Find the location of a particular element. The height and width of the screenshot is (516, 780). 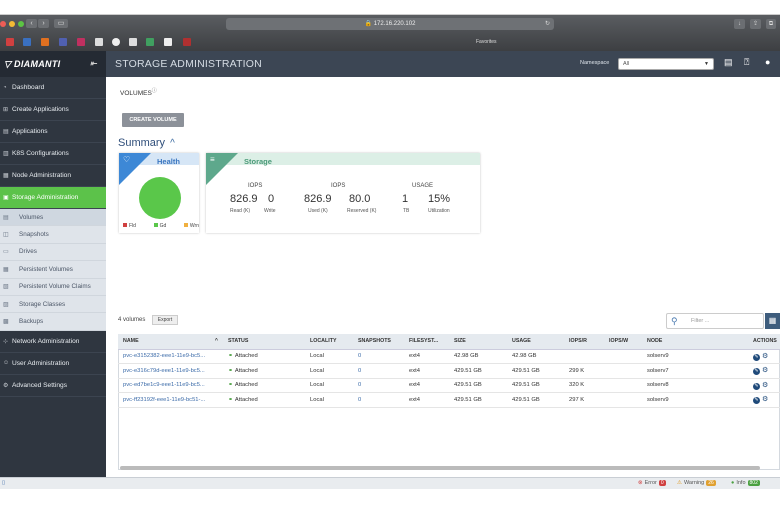

clipboard-icon: ▤ is located at coordinates (728, 62).